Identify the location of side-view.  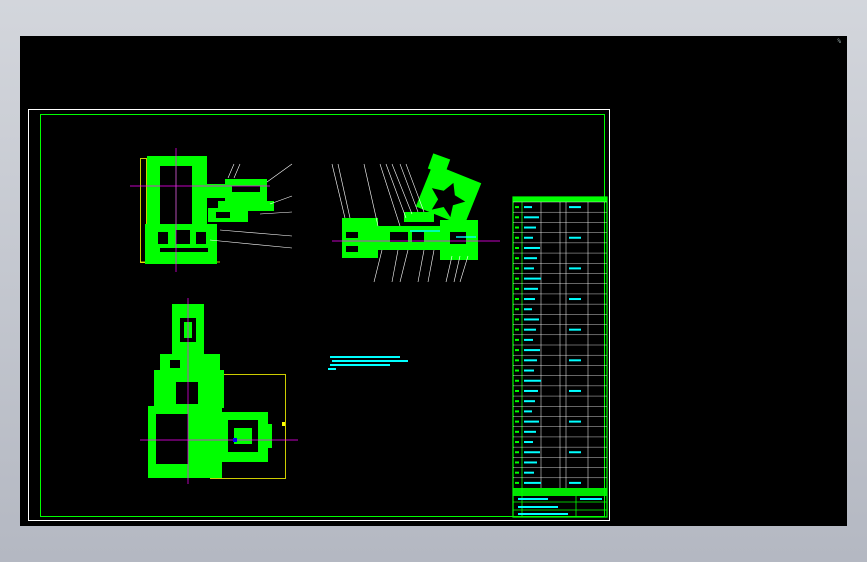
(415, 218).